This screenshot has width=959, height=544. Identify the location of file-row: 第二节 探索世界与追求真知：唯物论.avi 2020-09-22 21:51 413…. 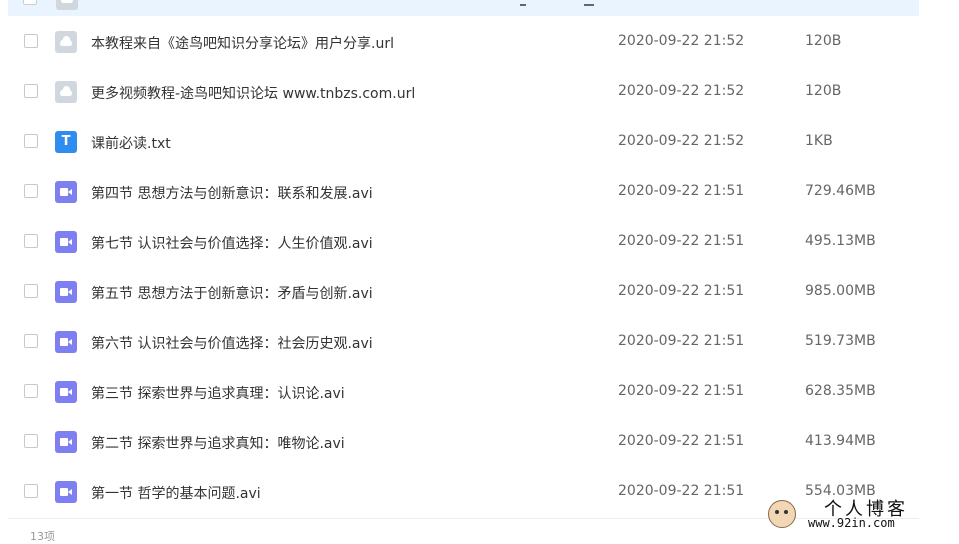
(463, 443).